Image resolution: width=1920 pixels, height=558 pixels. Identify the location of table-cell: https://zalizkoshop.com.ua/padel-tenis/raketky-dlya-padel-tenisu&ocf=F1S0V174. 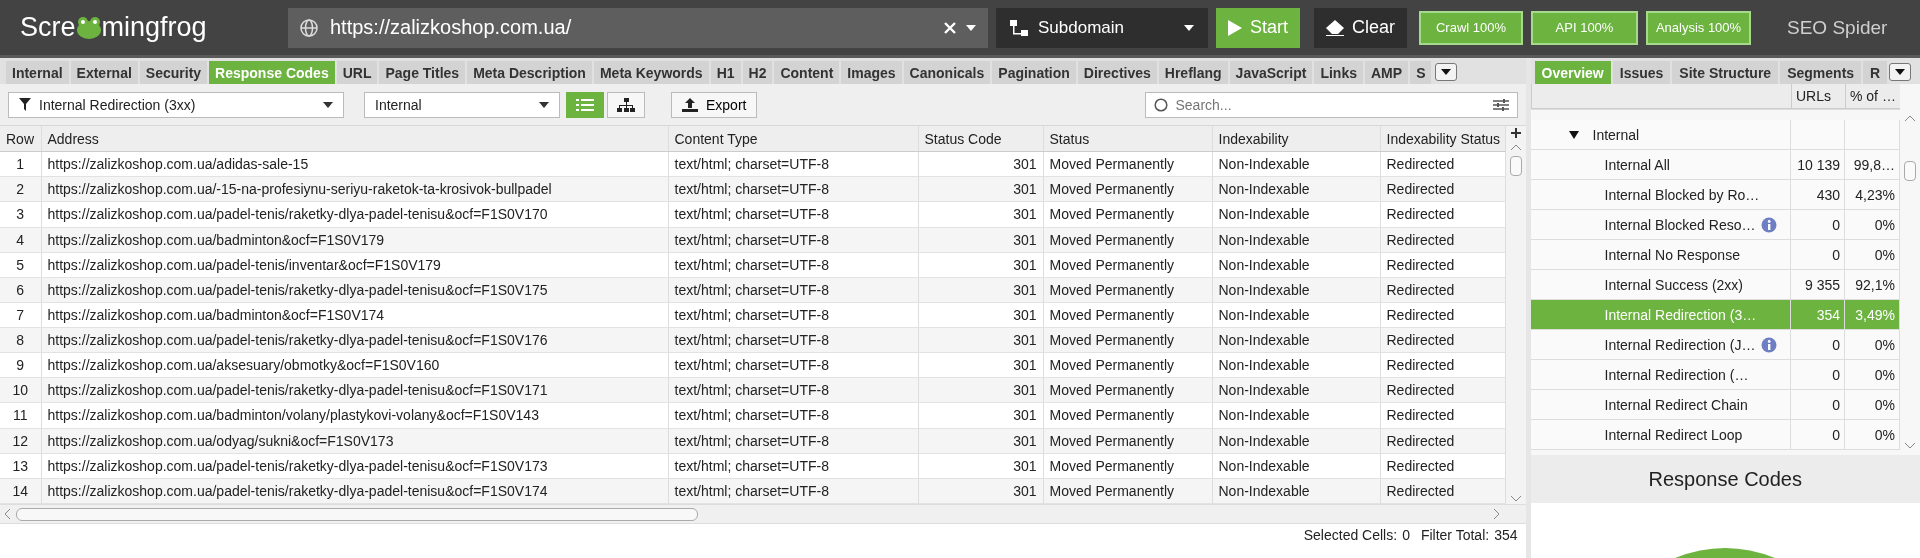
(354, 491).